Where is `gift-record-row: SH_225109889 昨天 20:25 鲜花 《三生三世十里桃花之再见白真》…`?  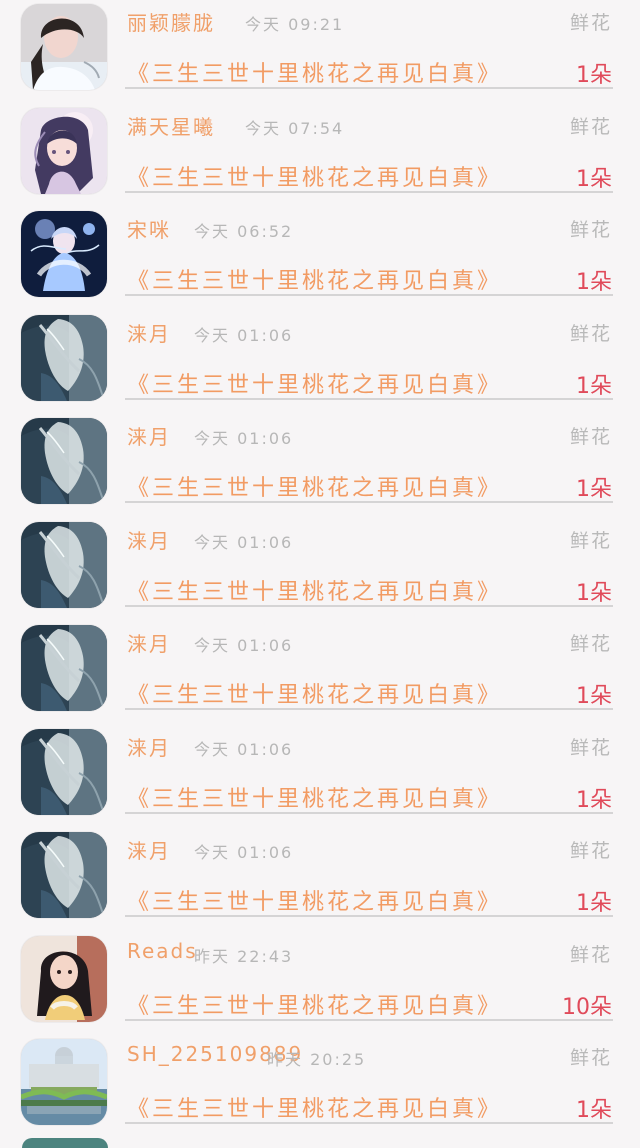 gift-record-row: SH_225109889 昨天 20:25 鲜花 《三生三世十里桃花之再见白真》… is located at coordinates (320, 1088).